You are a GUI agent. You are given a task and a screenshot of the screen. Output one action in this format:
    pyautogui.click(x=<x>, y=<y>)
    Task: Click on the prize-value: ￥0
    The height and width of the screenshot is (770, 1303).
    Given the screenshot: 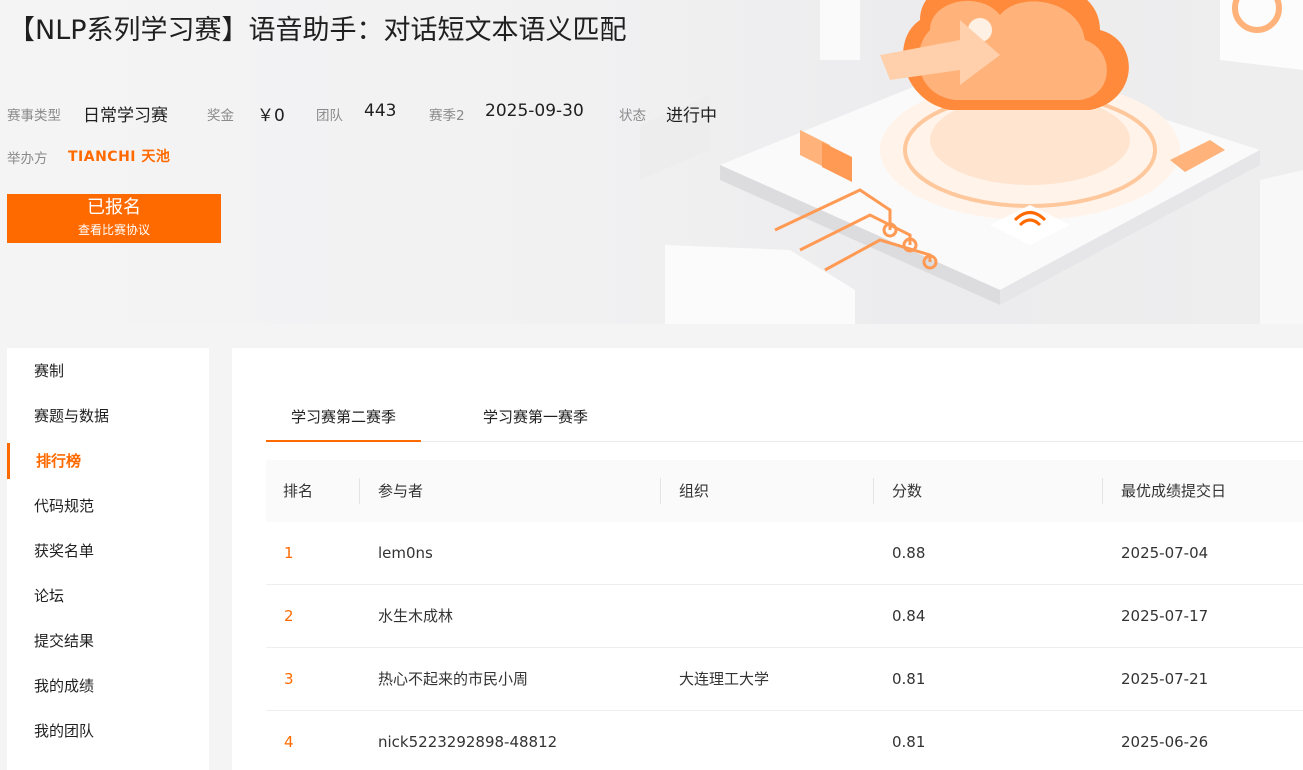 What is the action you would take?
    pyautogui.click(x=271, y=116)
    